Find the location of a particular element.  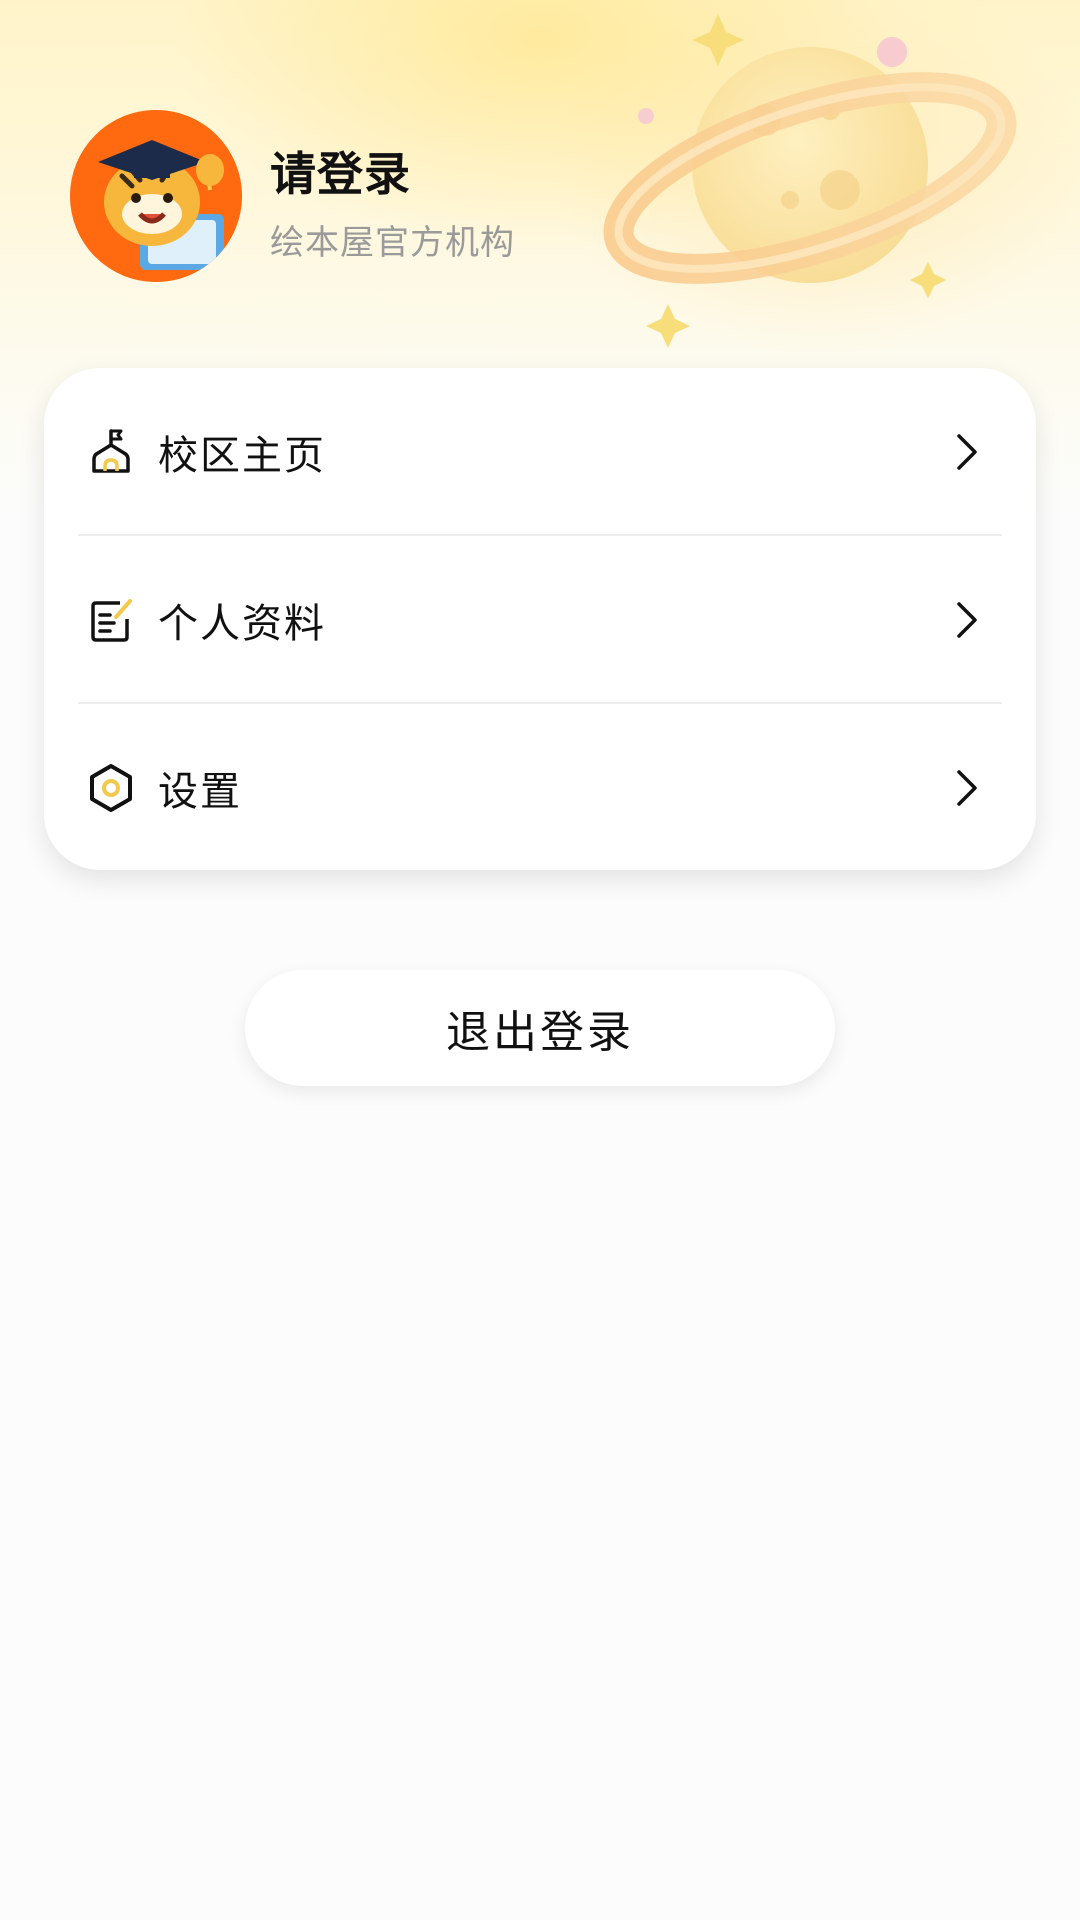

profile-header: 请登录 绘本屋官方机构 is located at coordinates (292, 196).